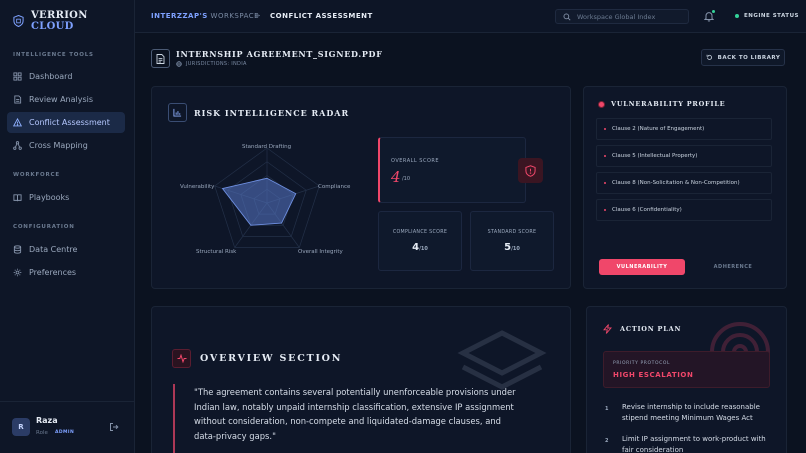  I want to click on user-role: Role, so click(42, 433).